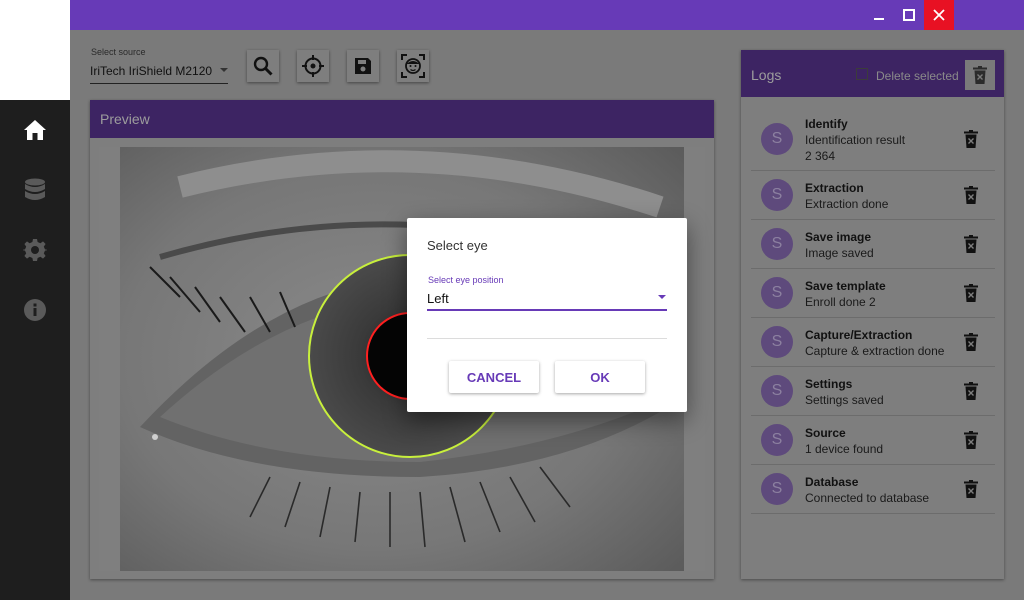 This screenshot has width=1024, height=600. I want to click on delete-all-button, so click(980, 75).